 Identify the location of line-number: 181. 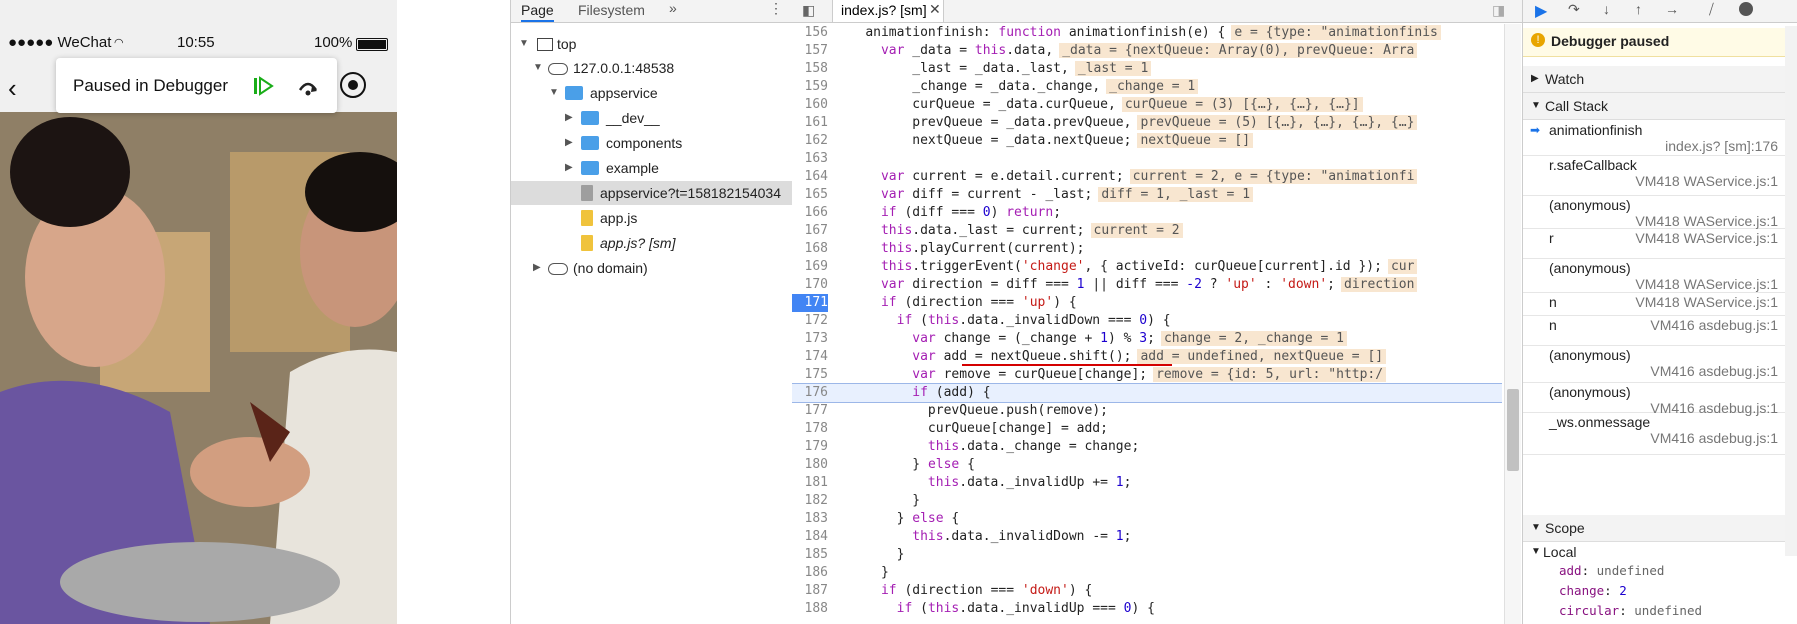
(810, 483).